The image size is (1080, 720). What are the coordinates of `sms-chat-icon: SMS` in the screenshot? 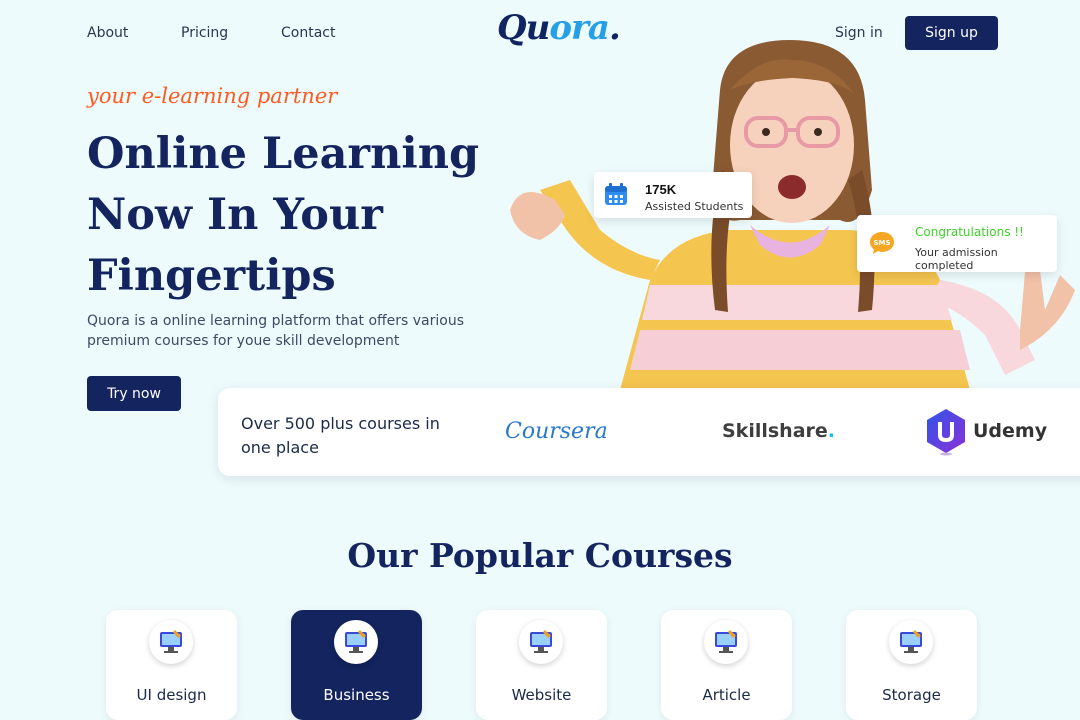 It's located at (882, 243).